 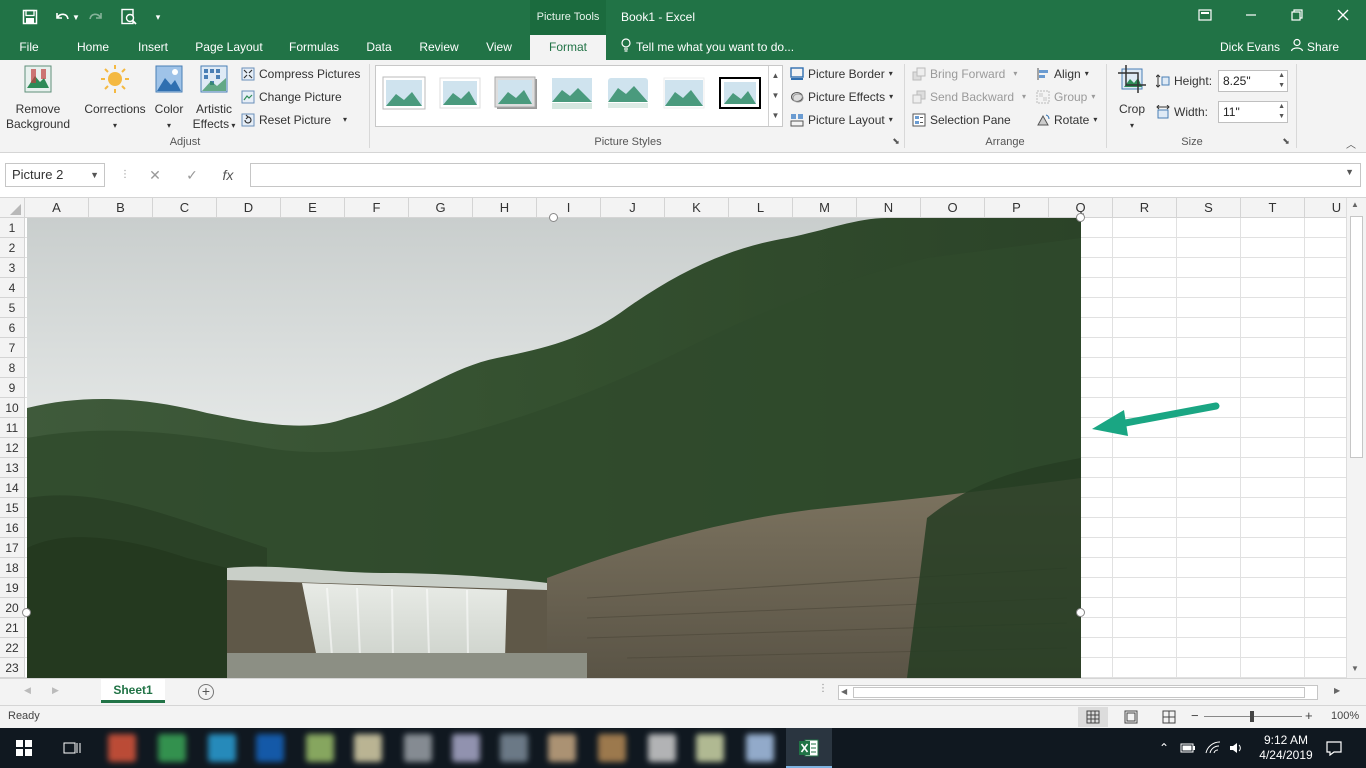 I want to click on row-header-14: 14, so click(x=12, y=488).